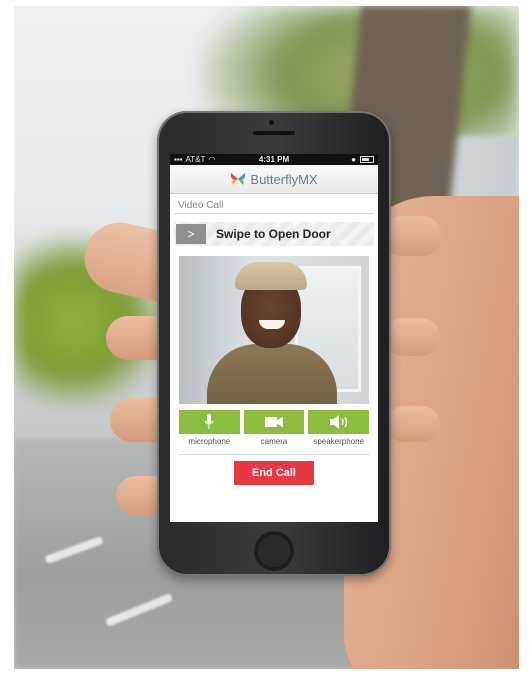 This screenshot has width=532, height=677. Describe the element at coordinates (212, 159) in the screenshot. I see `wifi-icon: ◠` at that location.